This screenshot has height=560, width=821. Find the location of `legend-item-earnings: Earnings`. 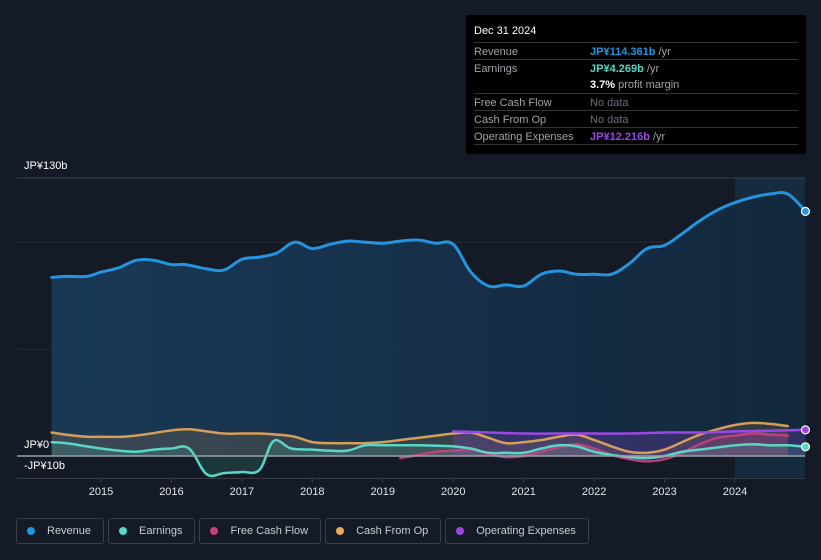

legend-item-earnings: Earnings is located at coordinates (152, 531).